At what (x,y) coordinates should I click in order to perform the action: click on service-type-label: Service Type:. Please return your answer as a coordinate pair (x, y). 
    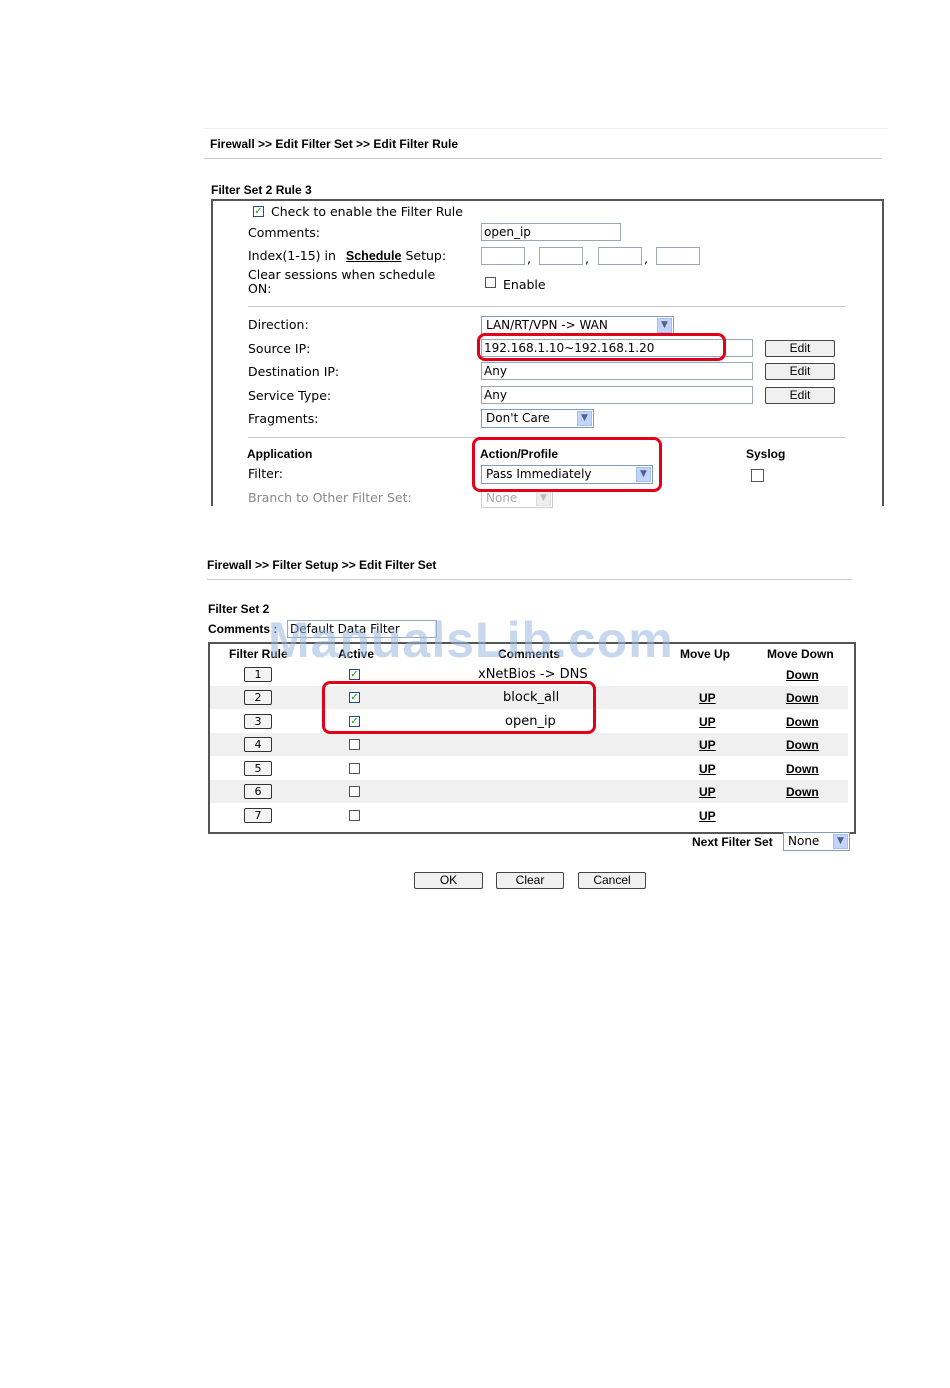
    Looking at the image, I should click on (290, 395).